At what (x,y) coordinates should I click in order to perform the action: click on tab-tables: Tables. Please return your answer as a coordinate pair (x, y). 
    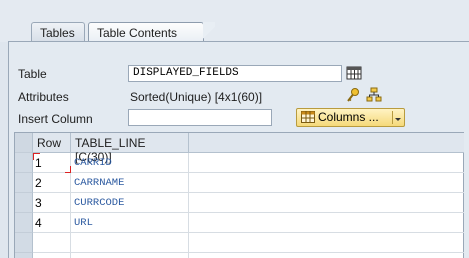
    Looking at the image, I should click on (58, 32).